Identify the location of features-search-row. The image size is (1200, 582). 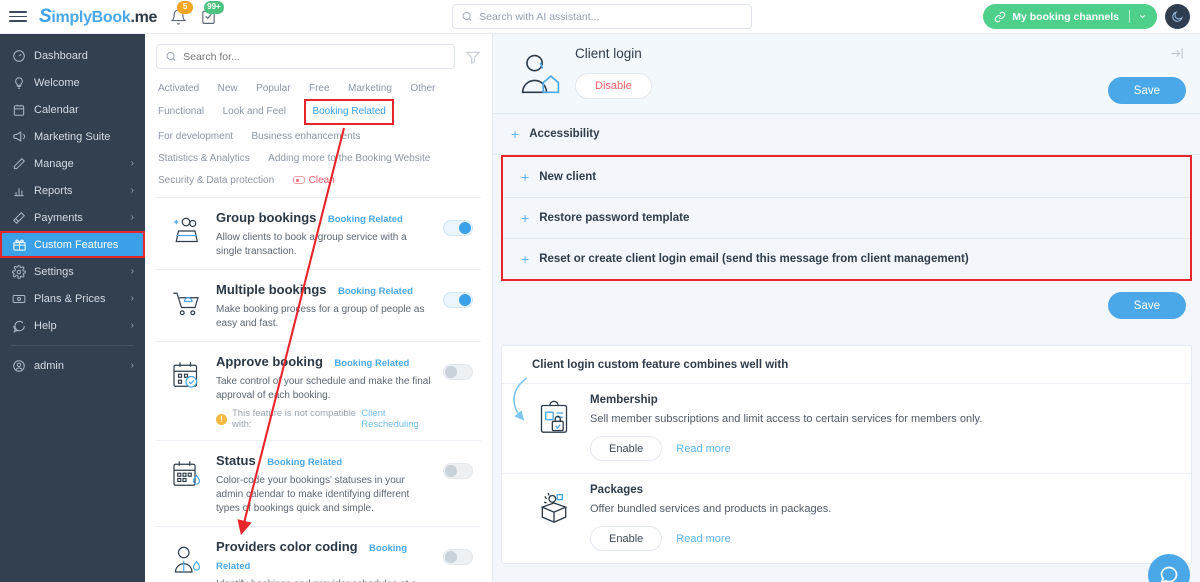
(318, 56).